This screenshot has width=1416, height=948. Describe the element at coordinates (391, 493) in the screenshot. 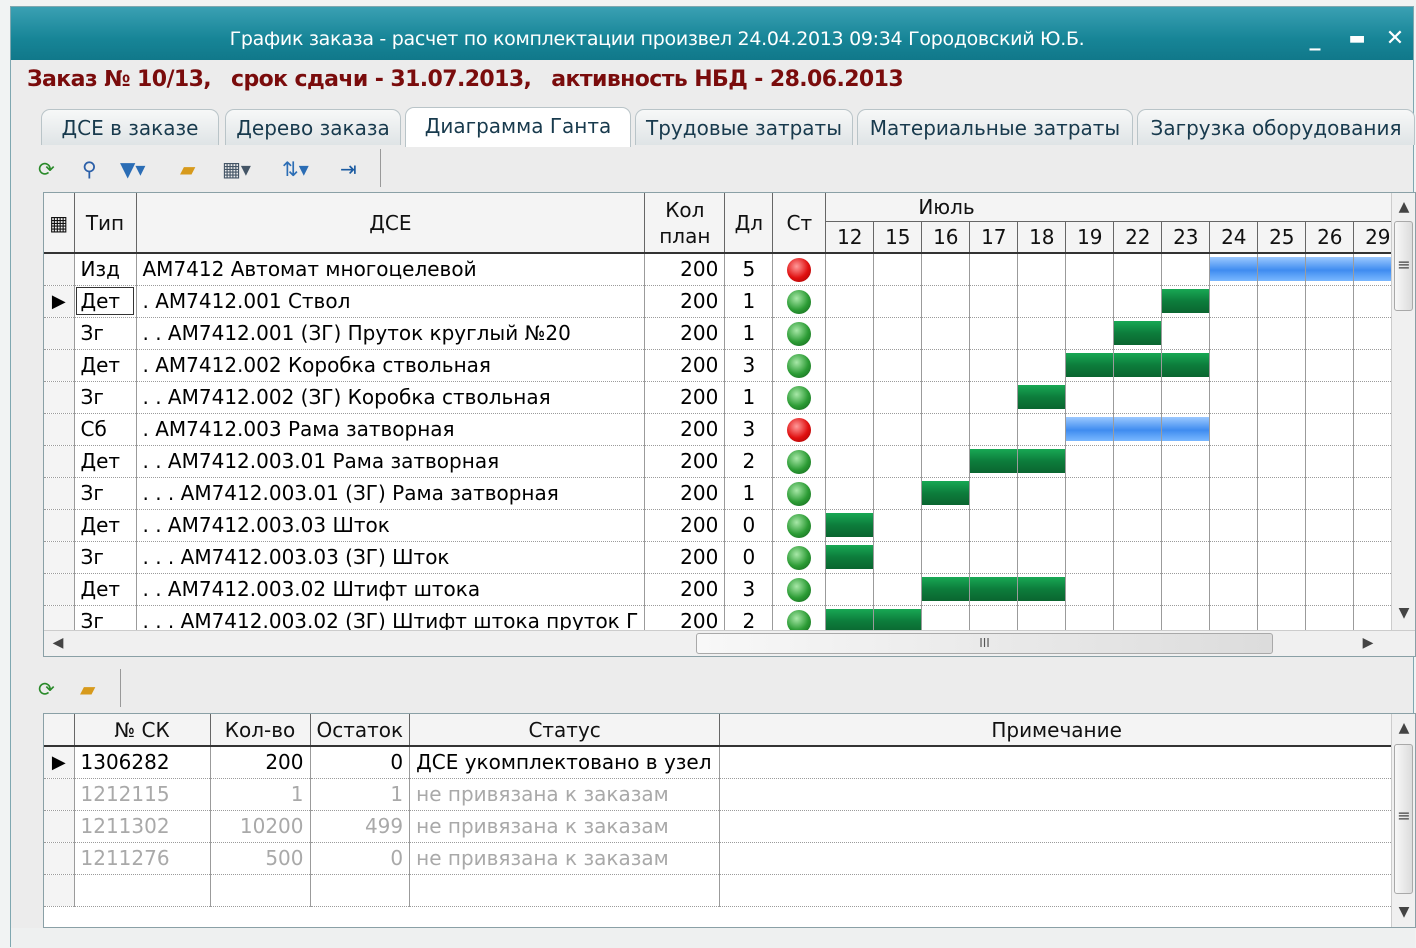

I see `dse-cell: . . . АМ7412.003.01 (ЗГ) Рама затворная` at that location.